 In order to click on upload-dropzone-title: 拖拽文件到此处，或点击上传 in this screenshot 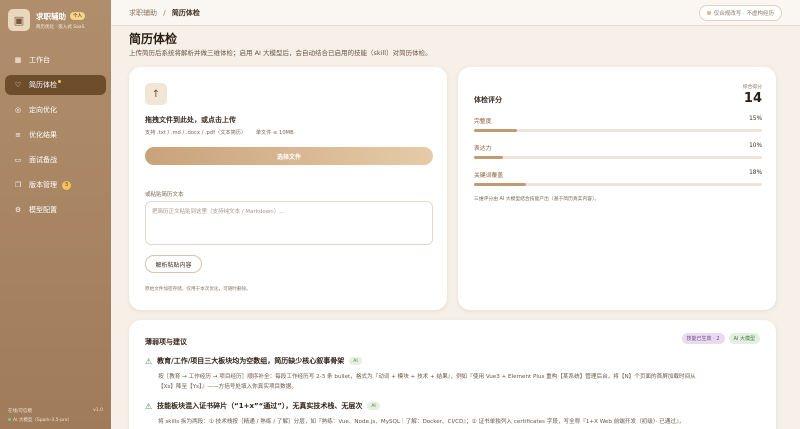, I will do `click(190, 120)`.